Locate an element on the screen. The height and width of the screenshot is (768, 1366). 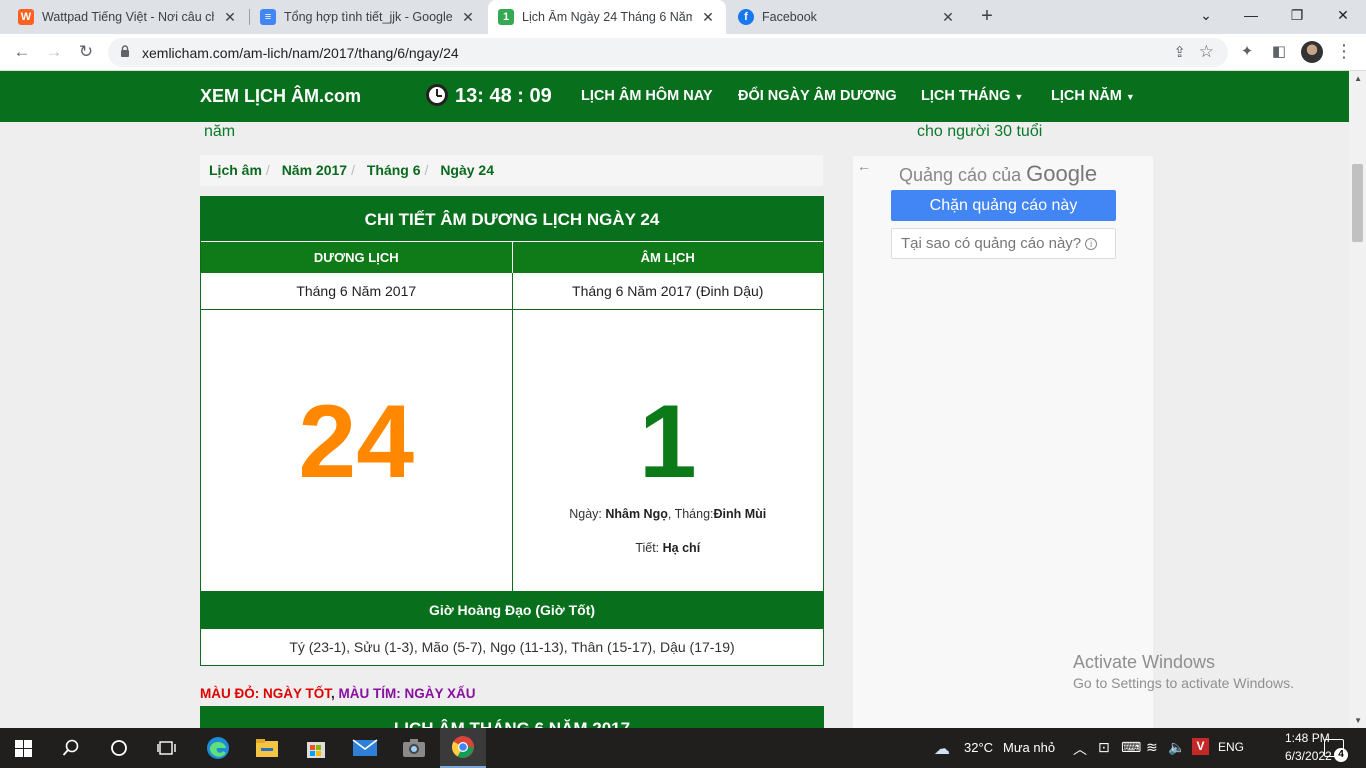
camera-icon is located at coordinates (414, 748).